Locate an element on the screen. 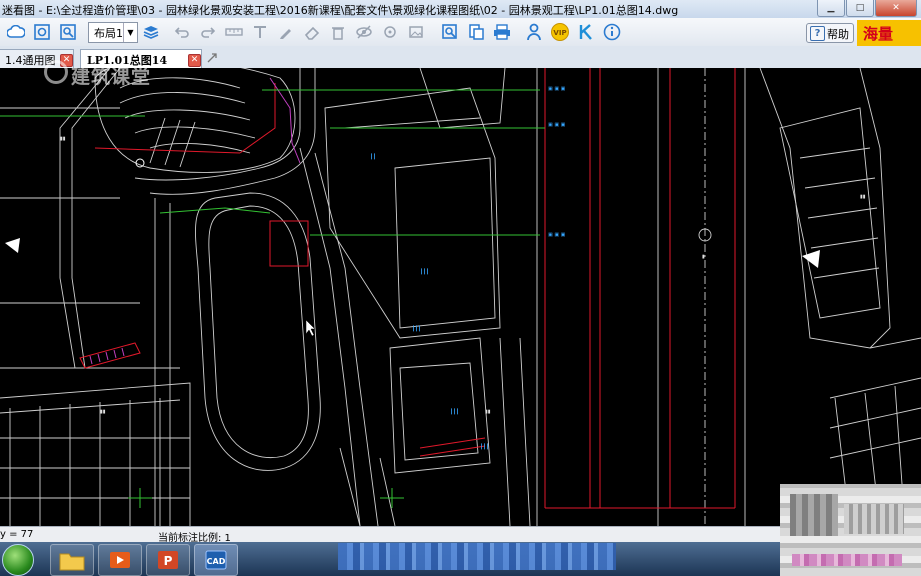  image-icon is located at coordinates (416, 32).